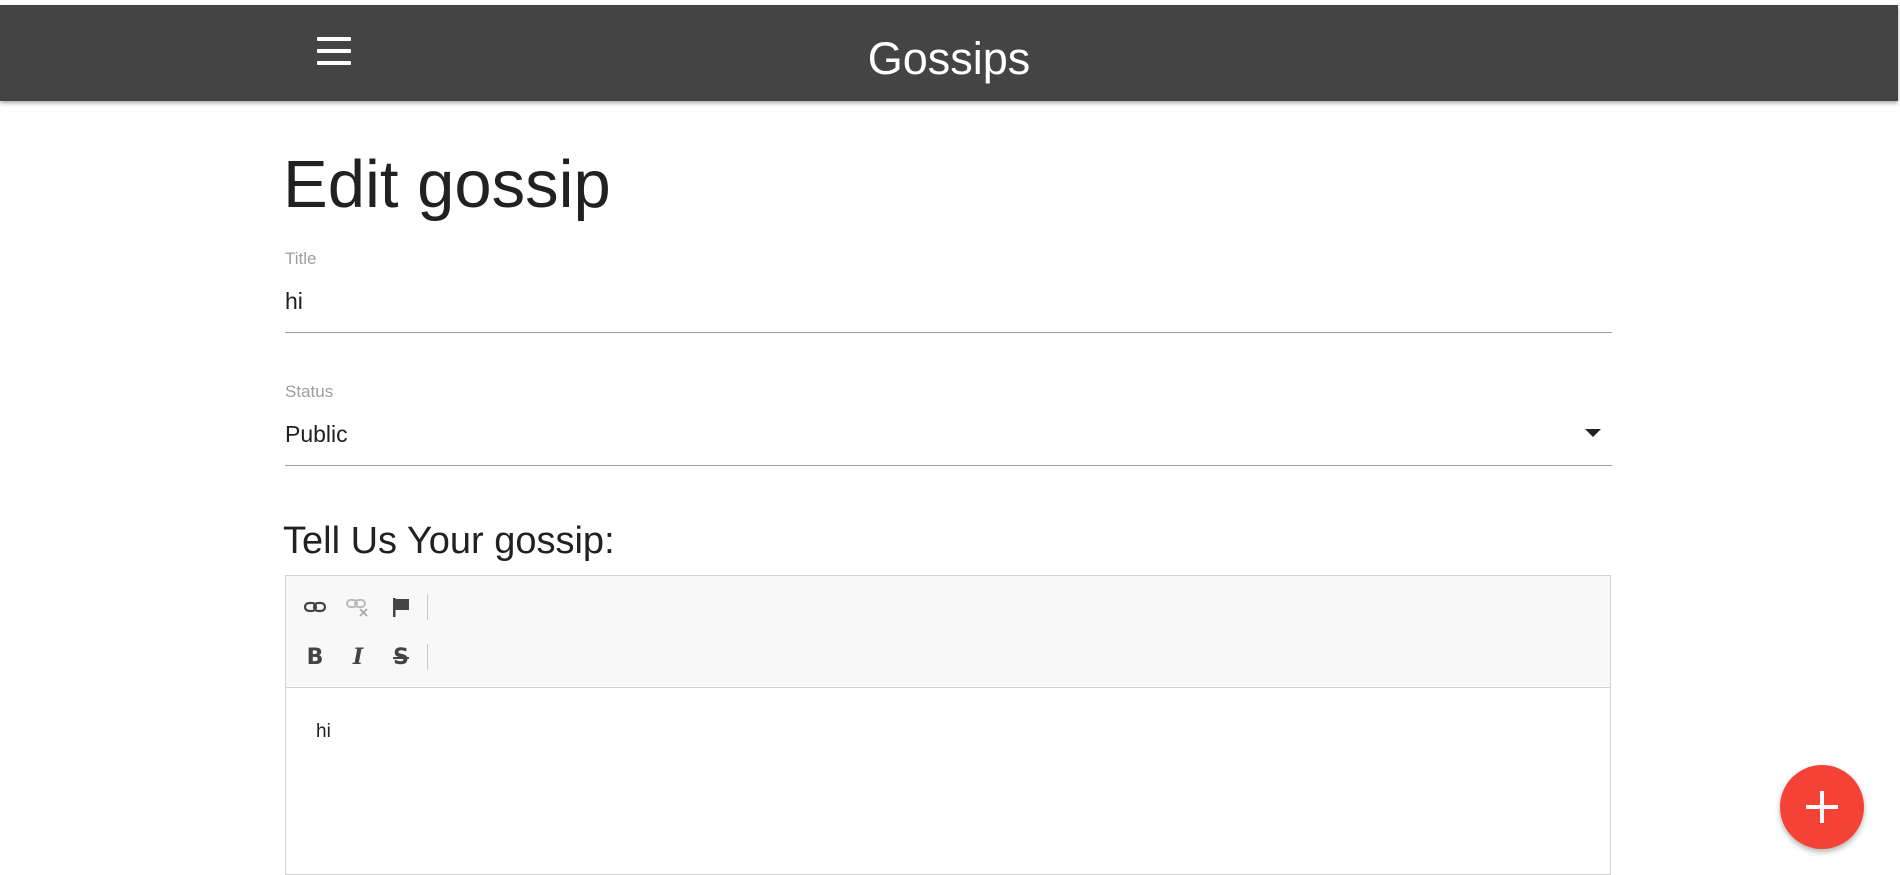  I want to click on title-field-label: Title, so click(301, 258).